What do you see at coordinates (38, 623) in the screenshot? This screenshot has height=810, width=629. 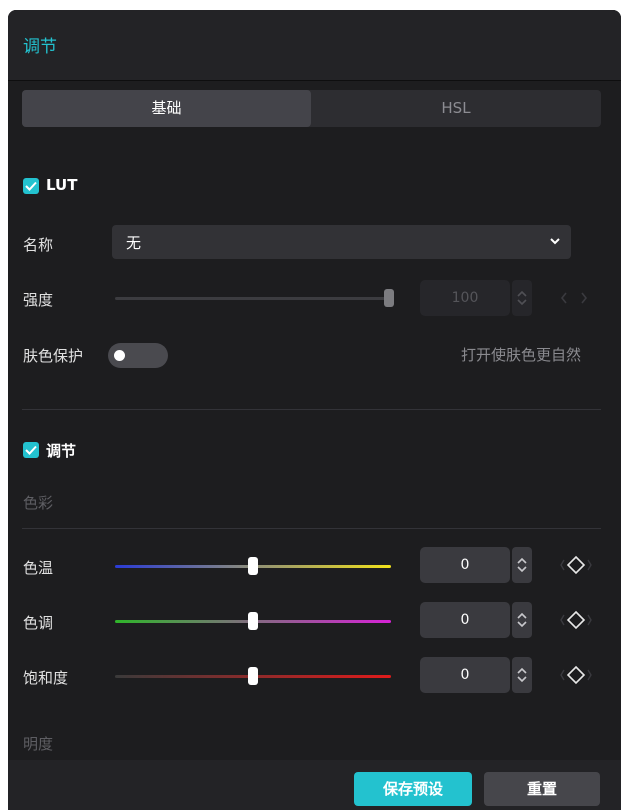 I see `slider-label: 色调` at bounding box center [38, 623].